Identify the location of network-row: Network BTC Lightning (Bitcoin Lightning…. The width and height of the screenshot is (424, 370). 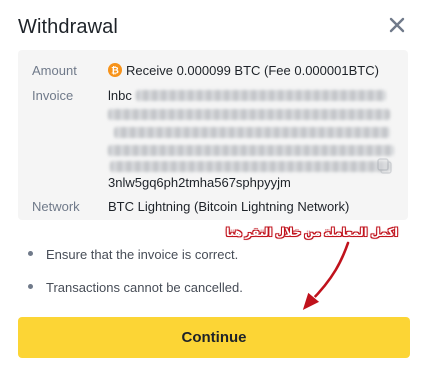
(213, 207).